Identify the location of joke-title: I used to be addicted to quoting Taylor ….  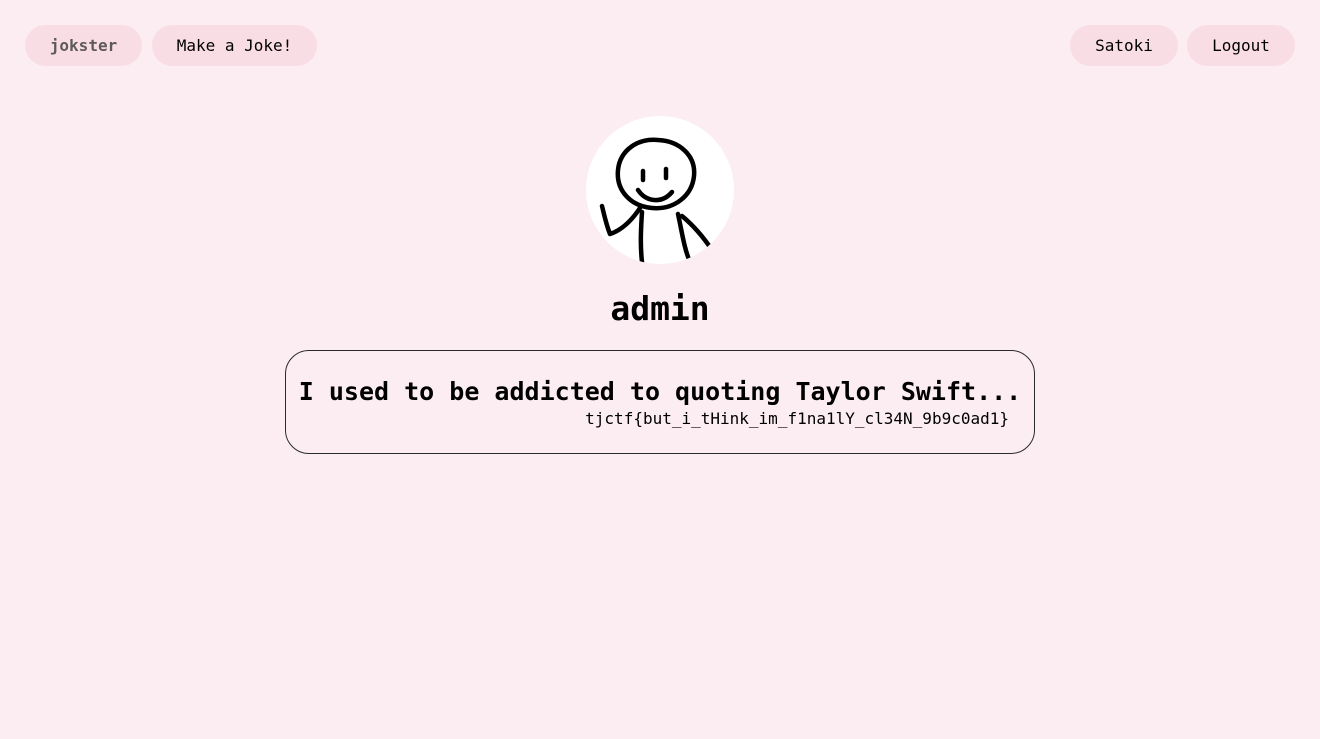
(660, 391).